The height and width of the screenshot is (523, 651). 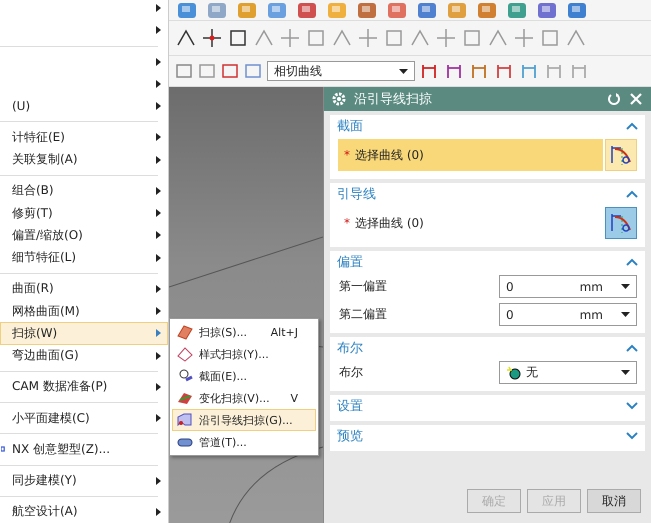 I want to click on section-header: 偏置, so click(x=487, y=262).